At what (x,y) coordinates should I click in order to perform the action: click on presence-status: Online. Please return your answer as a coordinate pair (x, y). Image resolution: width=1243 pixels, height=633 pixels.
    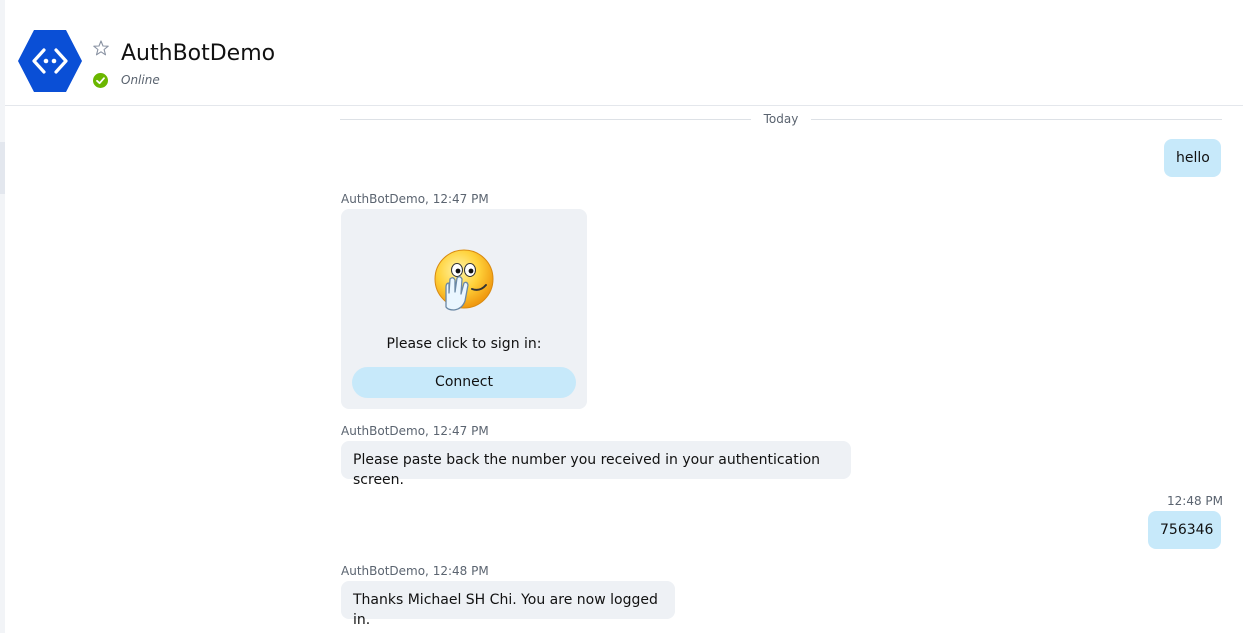
    Looking at the image, I should click on (140, 80).